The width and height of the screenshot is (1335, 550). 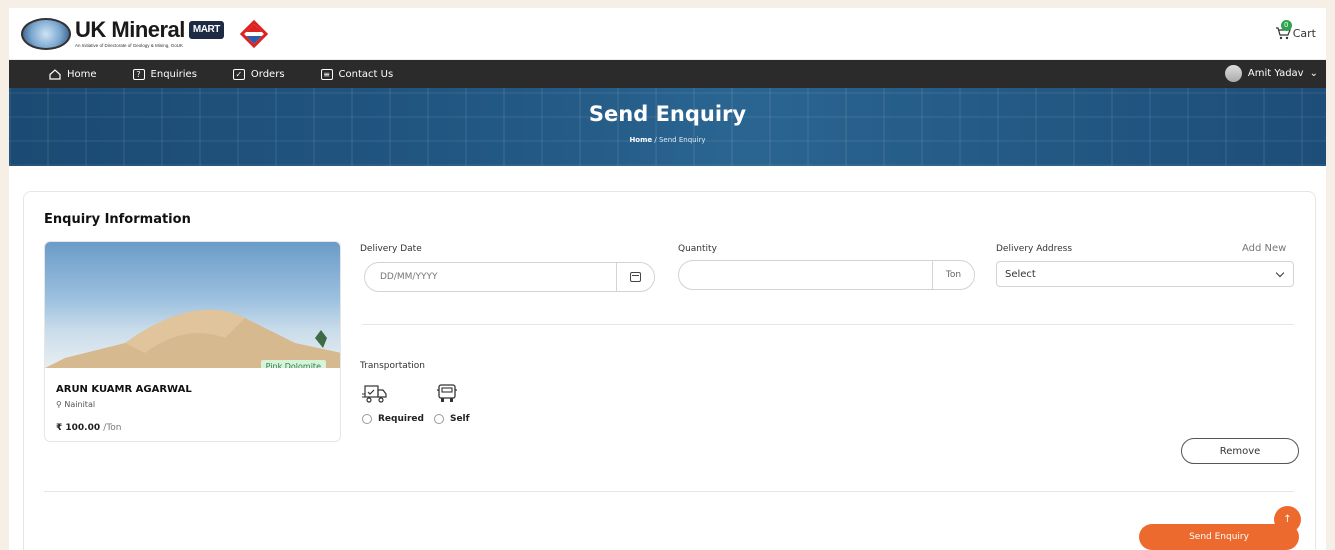 What do you see at coordinates (59, 404) in the screenshot?
I see `location-pin-icon: ⚲` at bounding box center [59, 404].